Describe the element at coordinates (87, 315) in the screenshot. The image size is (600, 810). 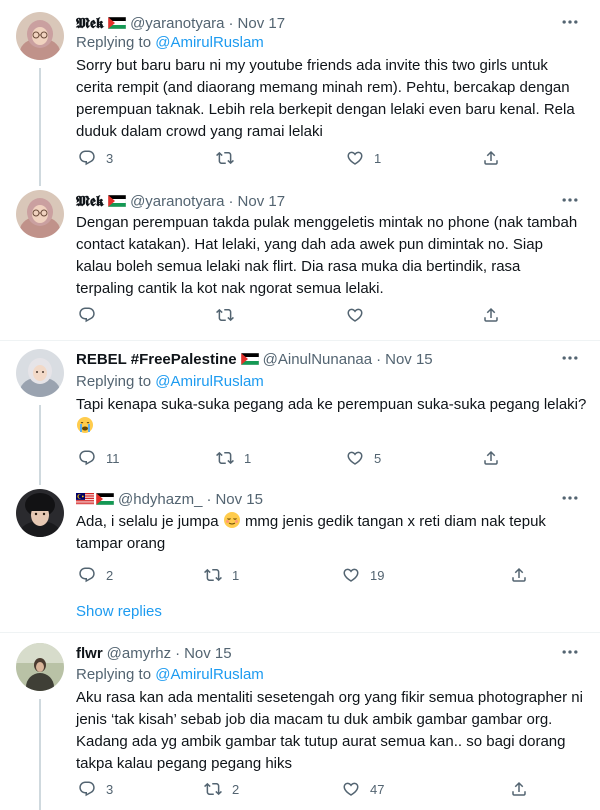
I see `reply-button` at that location.